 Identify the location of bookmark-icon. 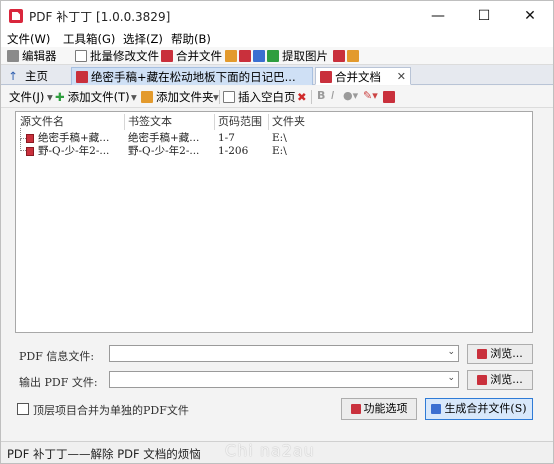
(231, 56).